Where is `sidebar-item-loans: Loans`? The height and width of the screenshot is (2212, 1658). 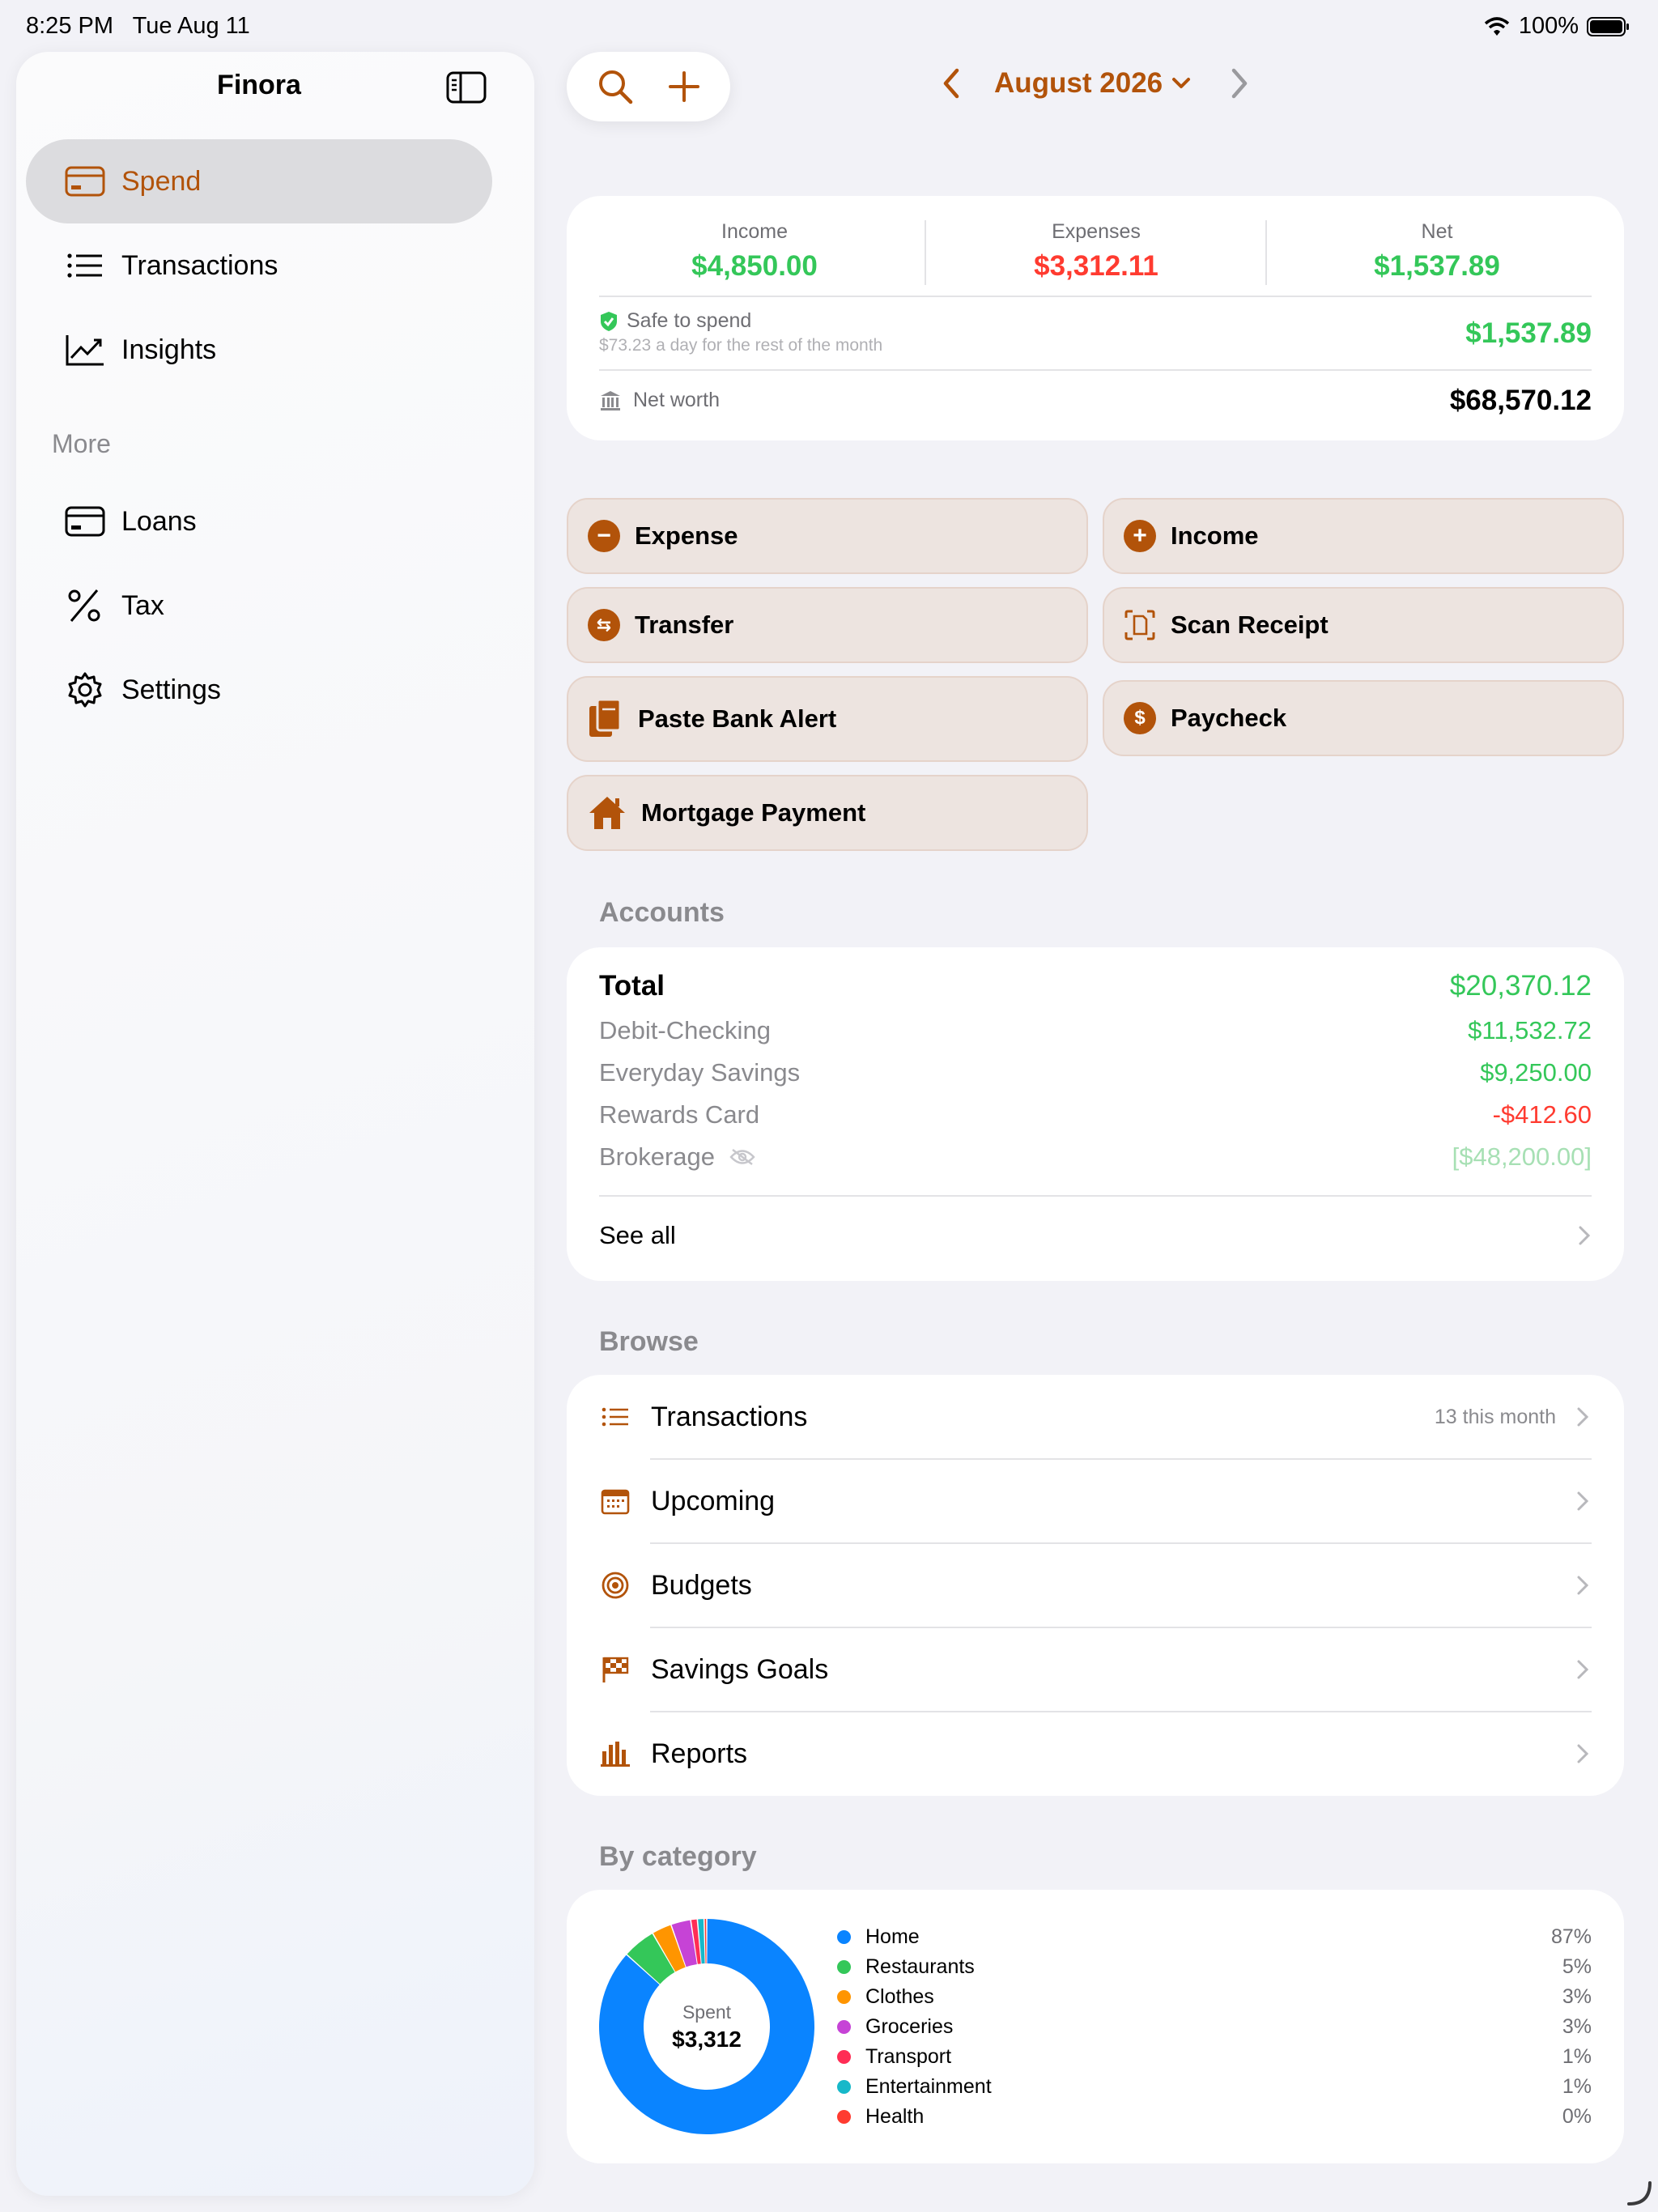
sidebar-item-loans: Loans is located at coordinates (259, 522).